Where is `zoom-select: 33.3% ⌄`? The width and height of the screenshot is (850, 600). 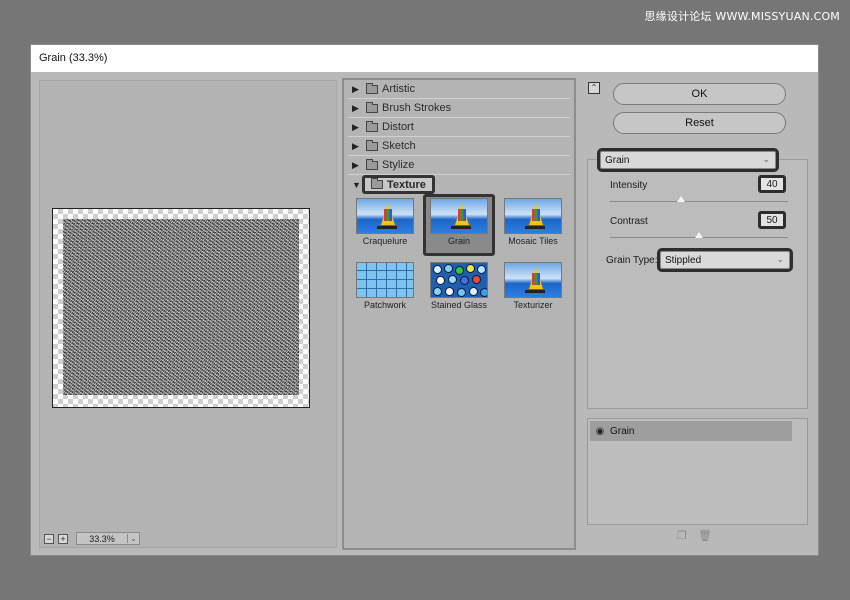
zoom-select: 33.3% ⌄ is located at coordinates (108, 538).